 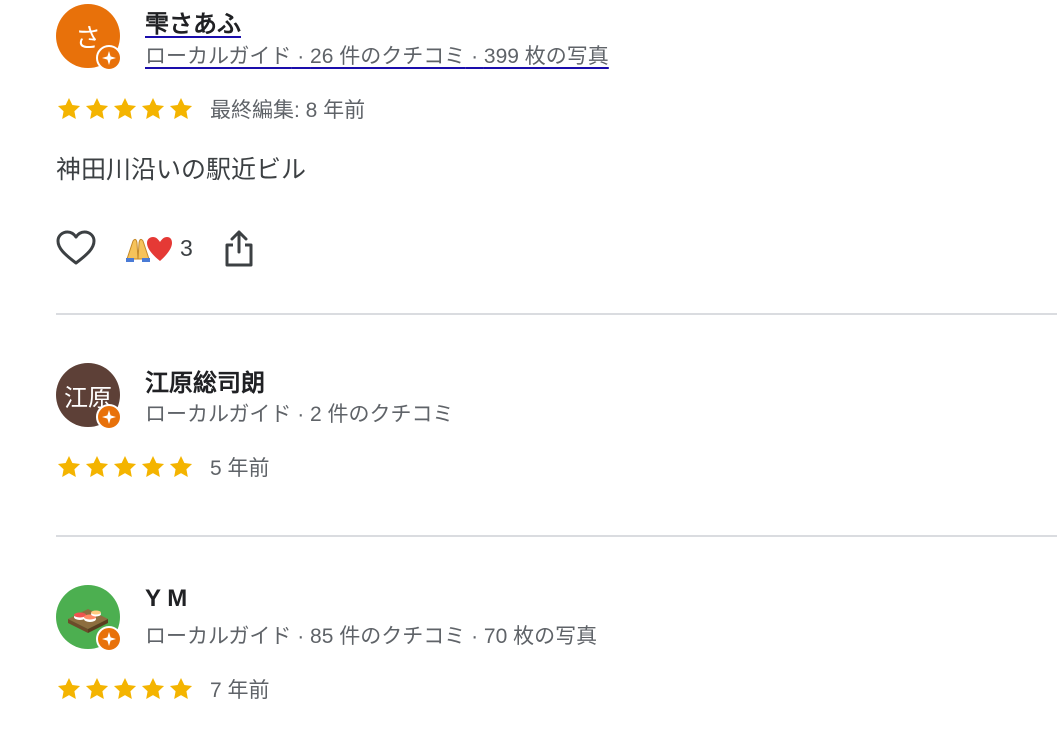 What do you see at coordinates (240, 690) in the screenshot?
I see `review-time: 7 年前` at bounding box center [240, 690].